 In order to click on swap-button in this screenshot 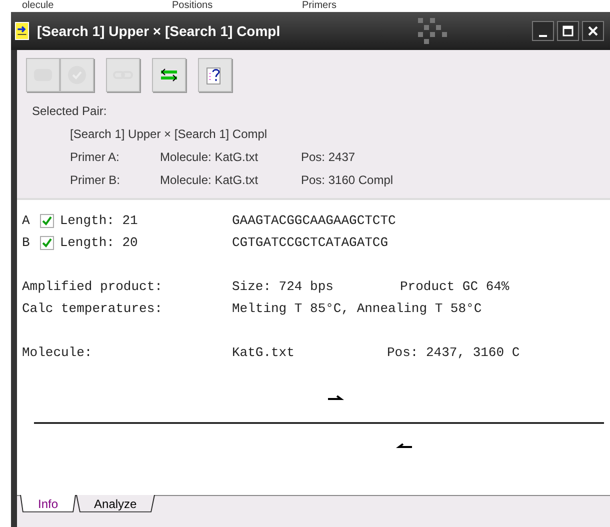, I will do `click(169, 75)`.